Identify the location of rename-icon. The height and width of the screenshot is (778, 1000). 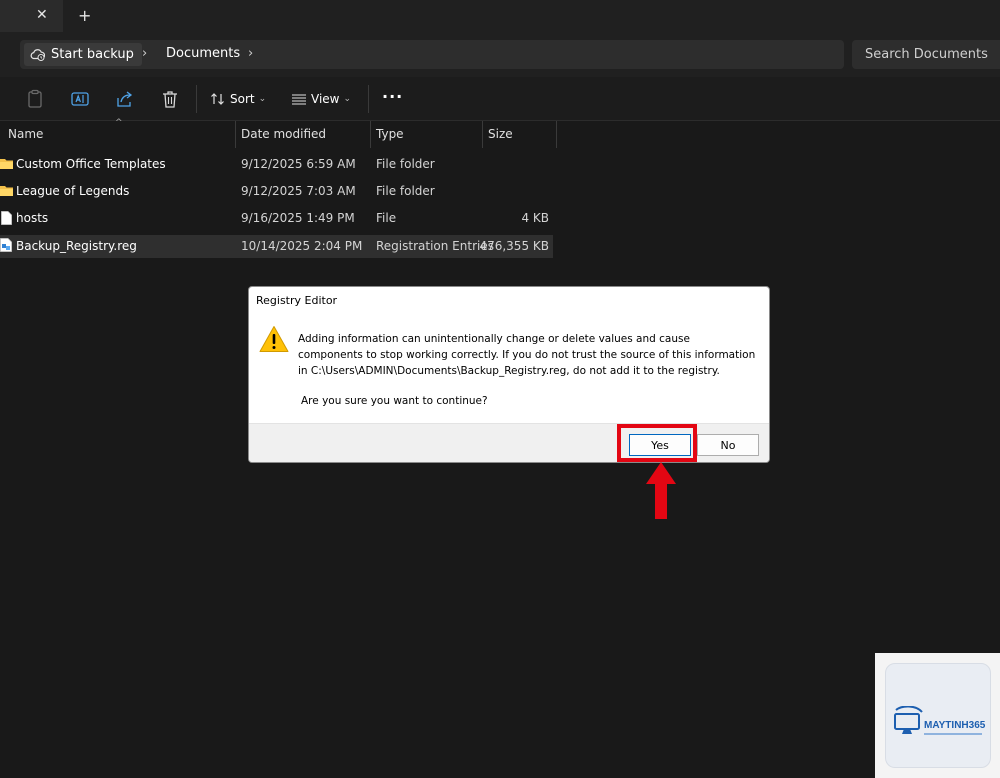
(80, 99).